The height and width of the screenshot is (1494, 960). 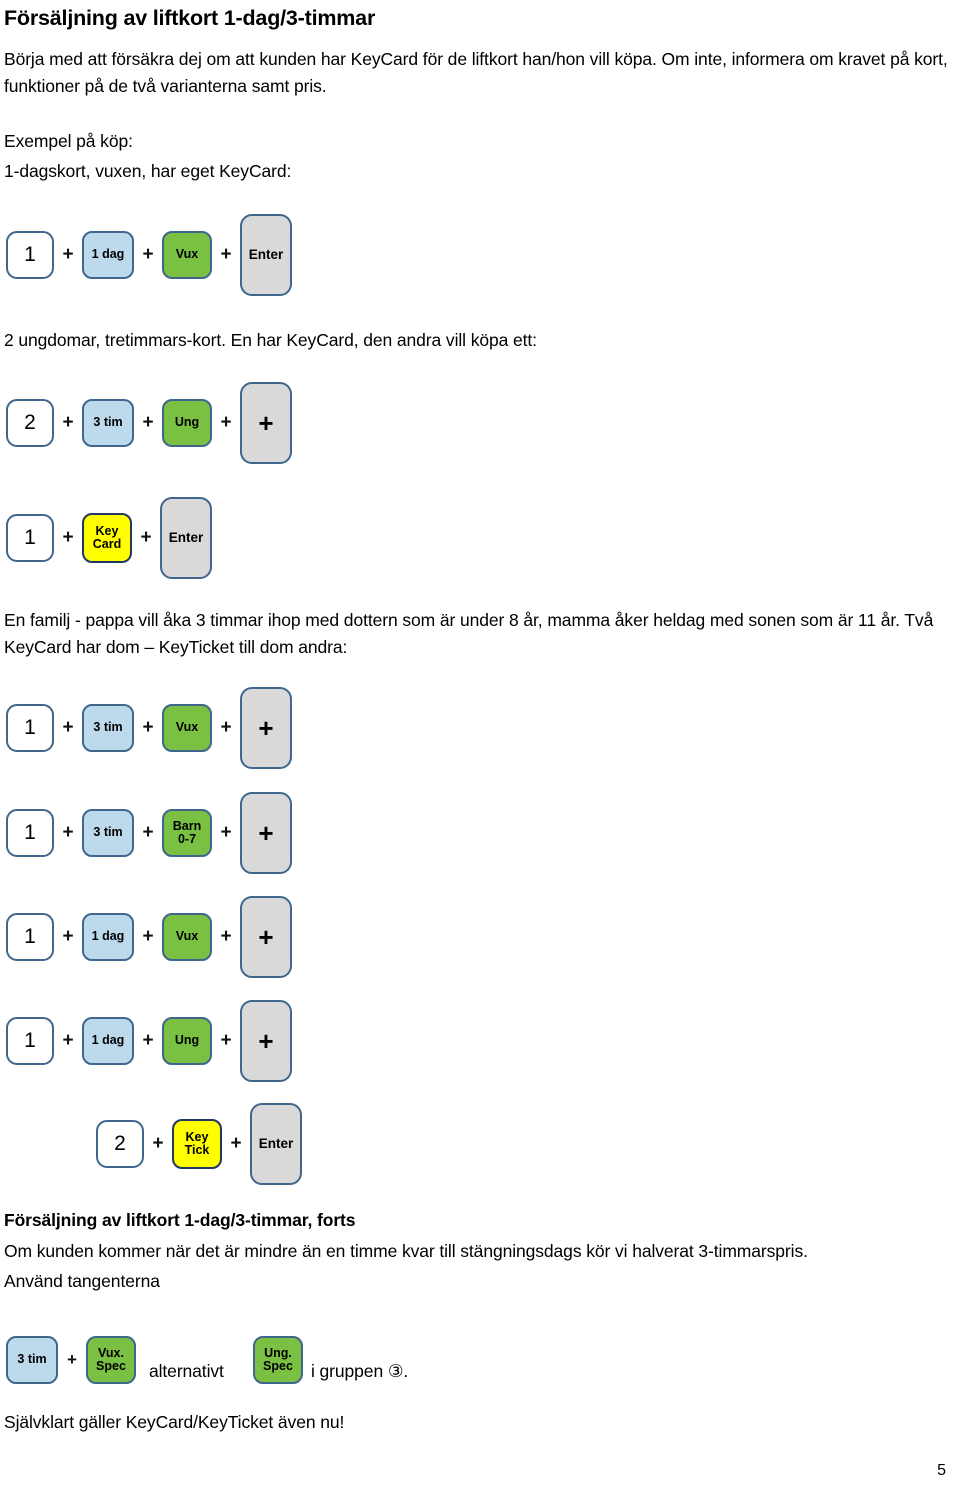 What do you see at coordinates (68, 141) in the screenshot?
I see `example-label: Exempel på köp:` at bounding box center [68, 141].